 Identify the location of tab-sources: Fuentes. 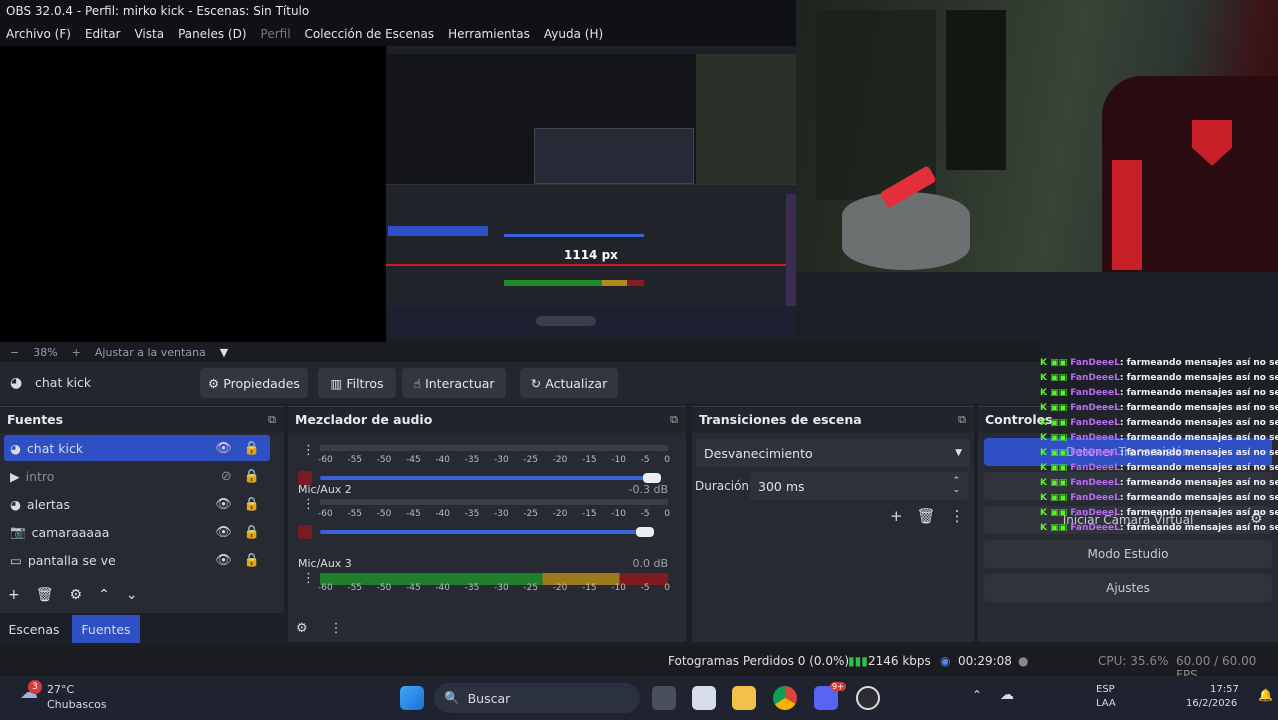
(106, 629).